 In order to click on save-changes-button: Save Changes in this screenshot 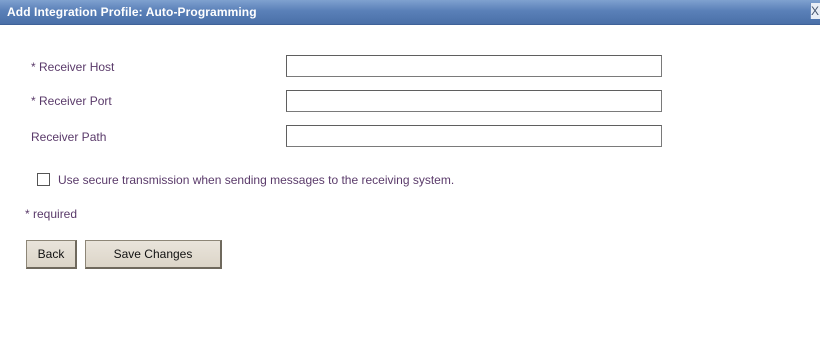, I will do `click(153, 254)`.